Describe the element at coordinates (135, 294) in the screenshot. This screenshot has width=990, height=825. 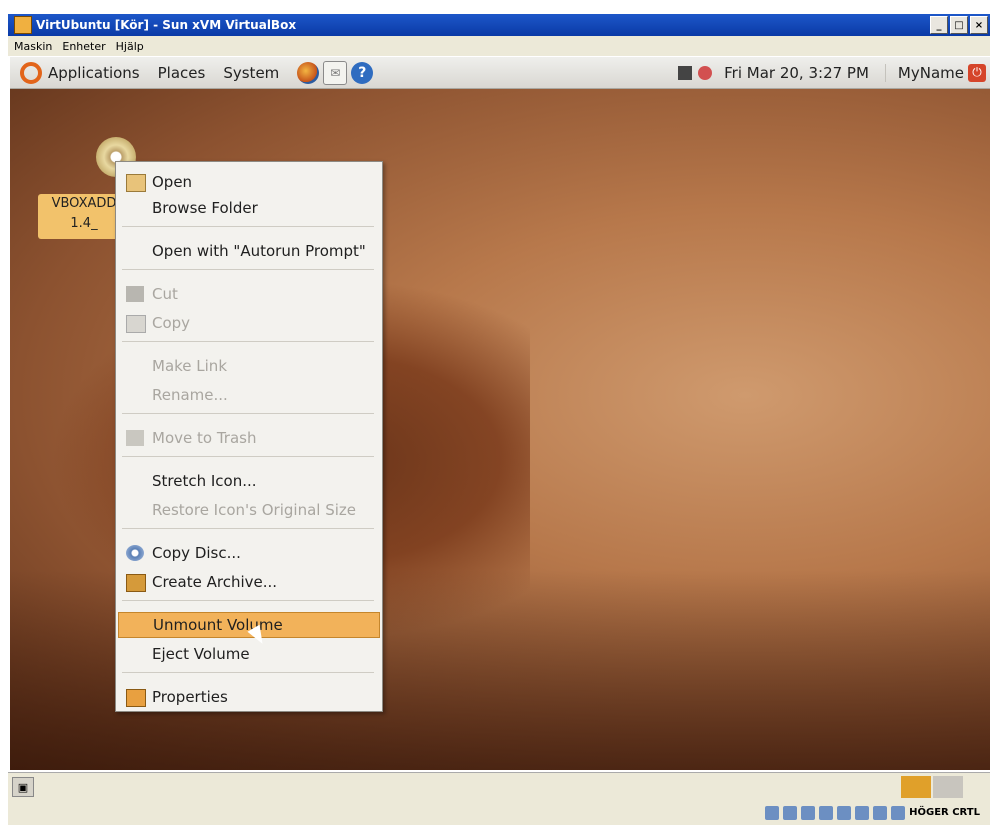
I see `cut-icon` at that location.